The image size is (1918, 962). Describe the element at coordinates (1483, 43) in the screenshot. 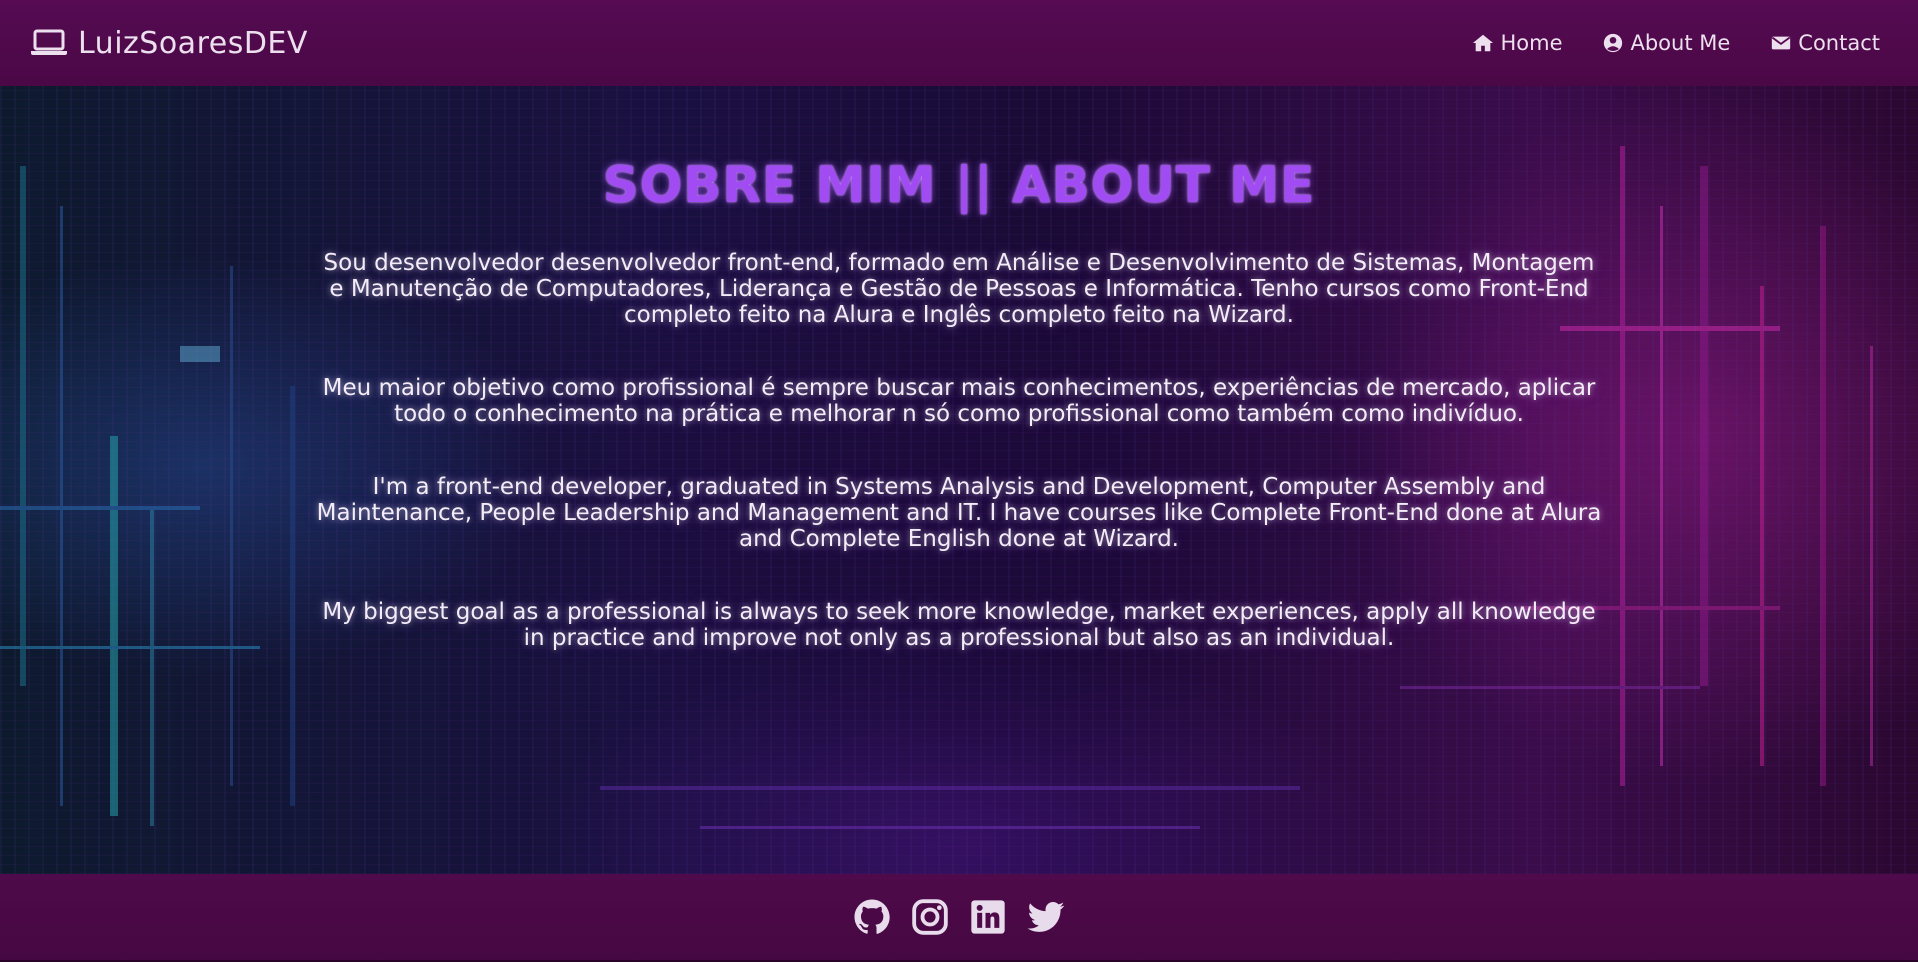

I see `home-icon` at that location.